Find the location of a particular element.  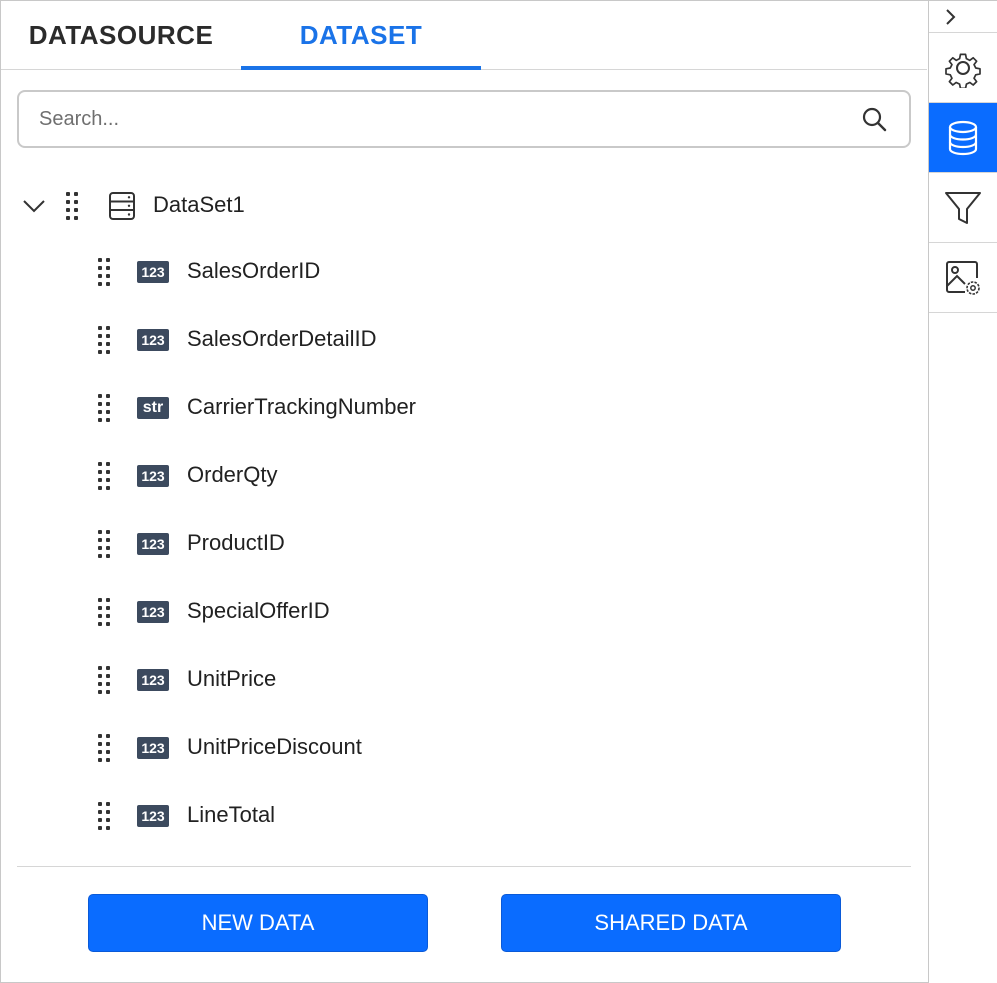

search-icon is located at coordinates (874, 119).